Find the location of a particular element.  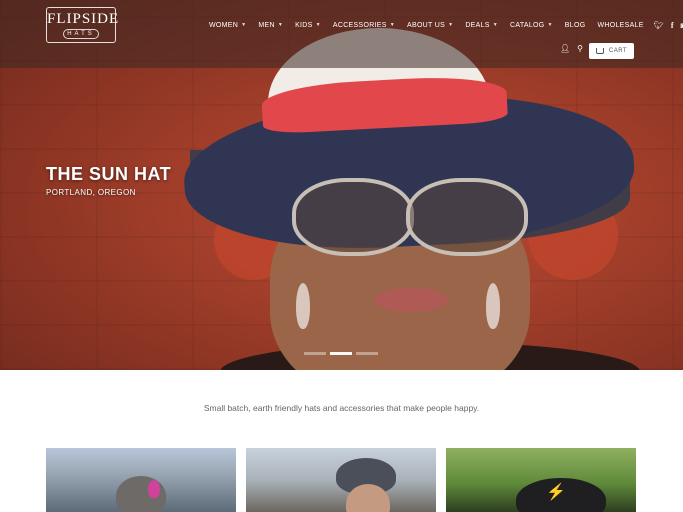

hero-title: THE SUN HAT is located at coordinates (109, 174).